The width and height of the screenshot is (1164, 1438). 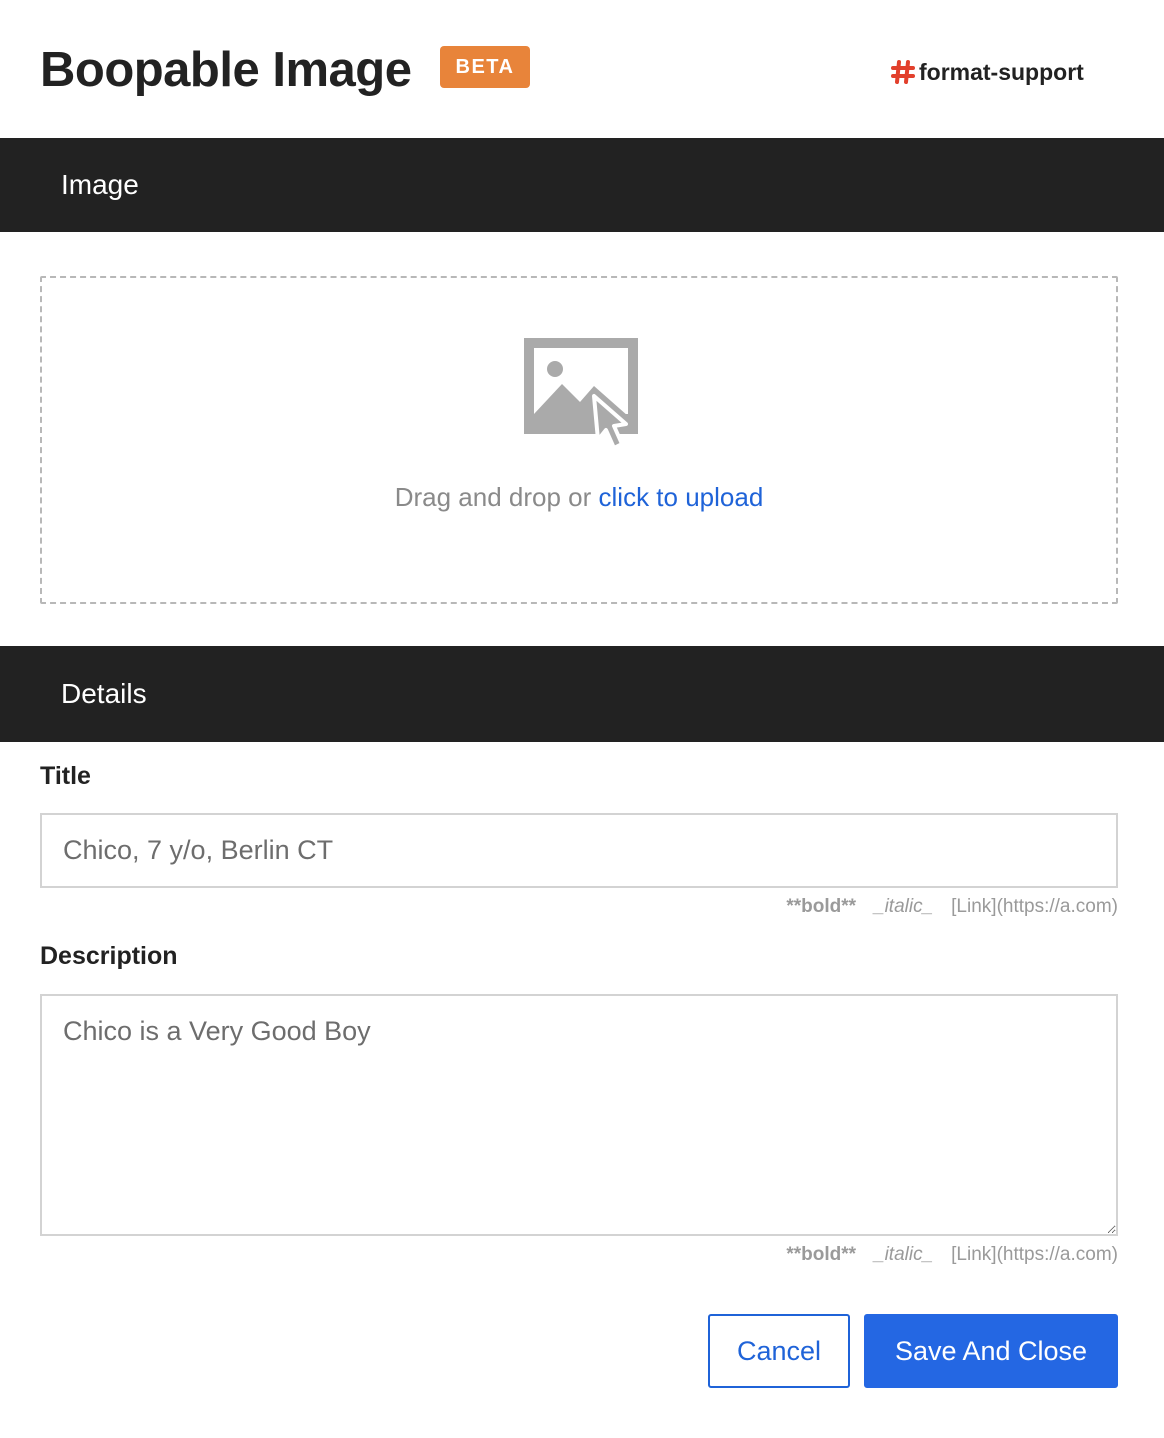 What do you see at coordinates (779, 1351) in the screenshot?
I see `cancel-button: Cancel` at bounding box center [779, 1351].